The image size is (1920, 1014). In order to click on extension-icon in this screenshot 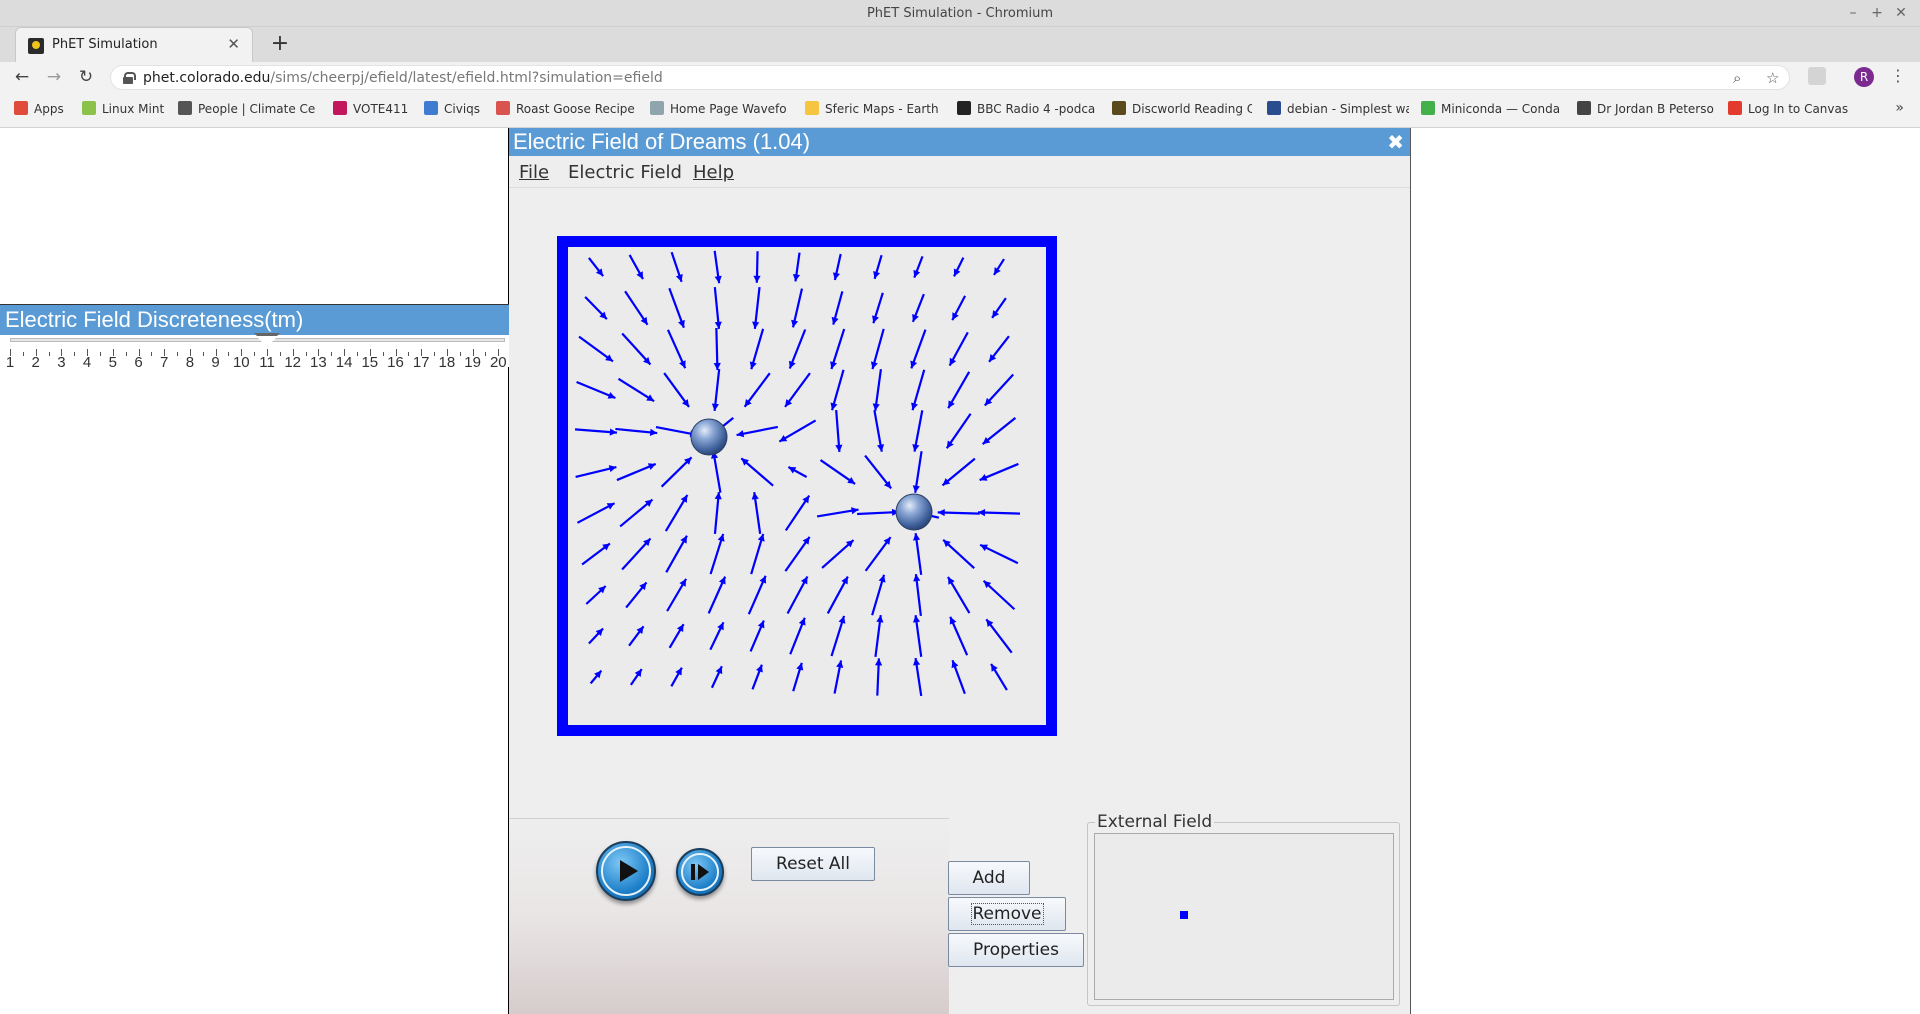, I will do `click(1817, 76)`.